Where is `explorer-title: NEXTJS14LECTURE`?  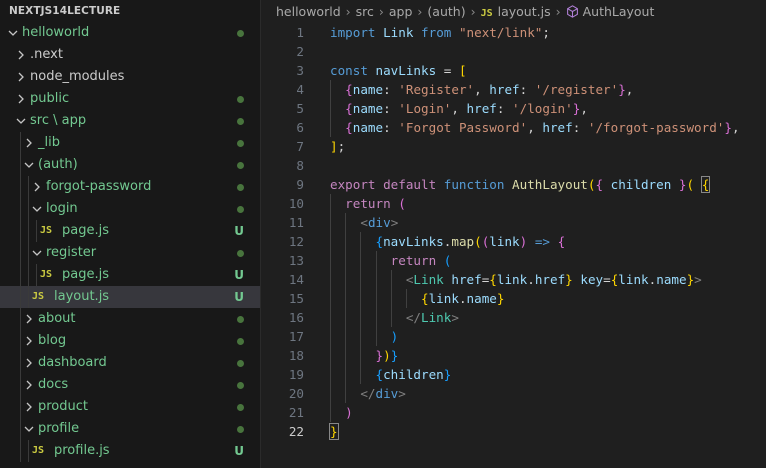
explorer-title: NEXTJS14LECTURE is located at coordinates (130, 11).